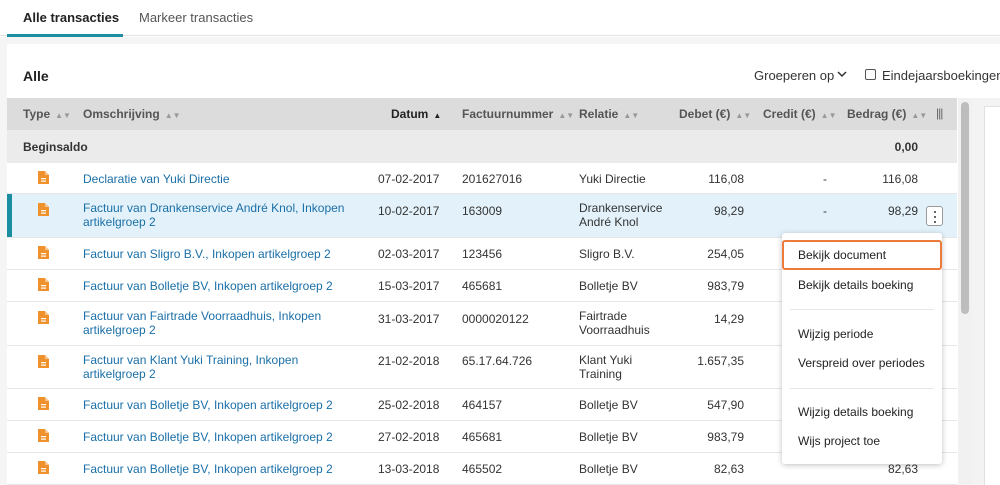 Image resolution: width=1000 pixels, height=485 pixels. What do you see at coordinates (862, 334) in the screenshot?
I see `menu-item-change-period: Wijzig periode` at bounding box center [862, 334].